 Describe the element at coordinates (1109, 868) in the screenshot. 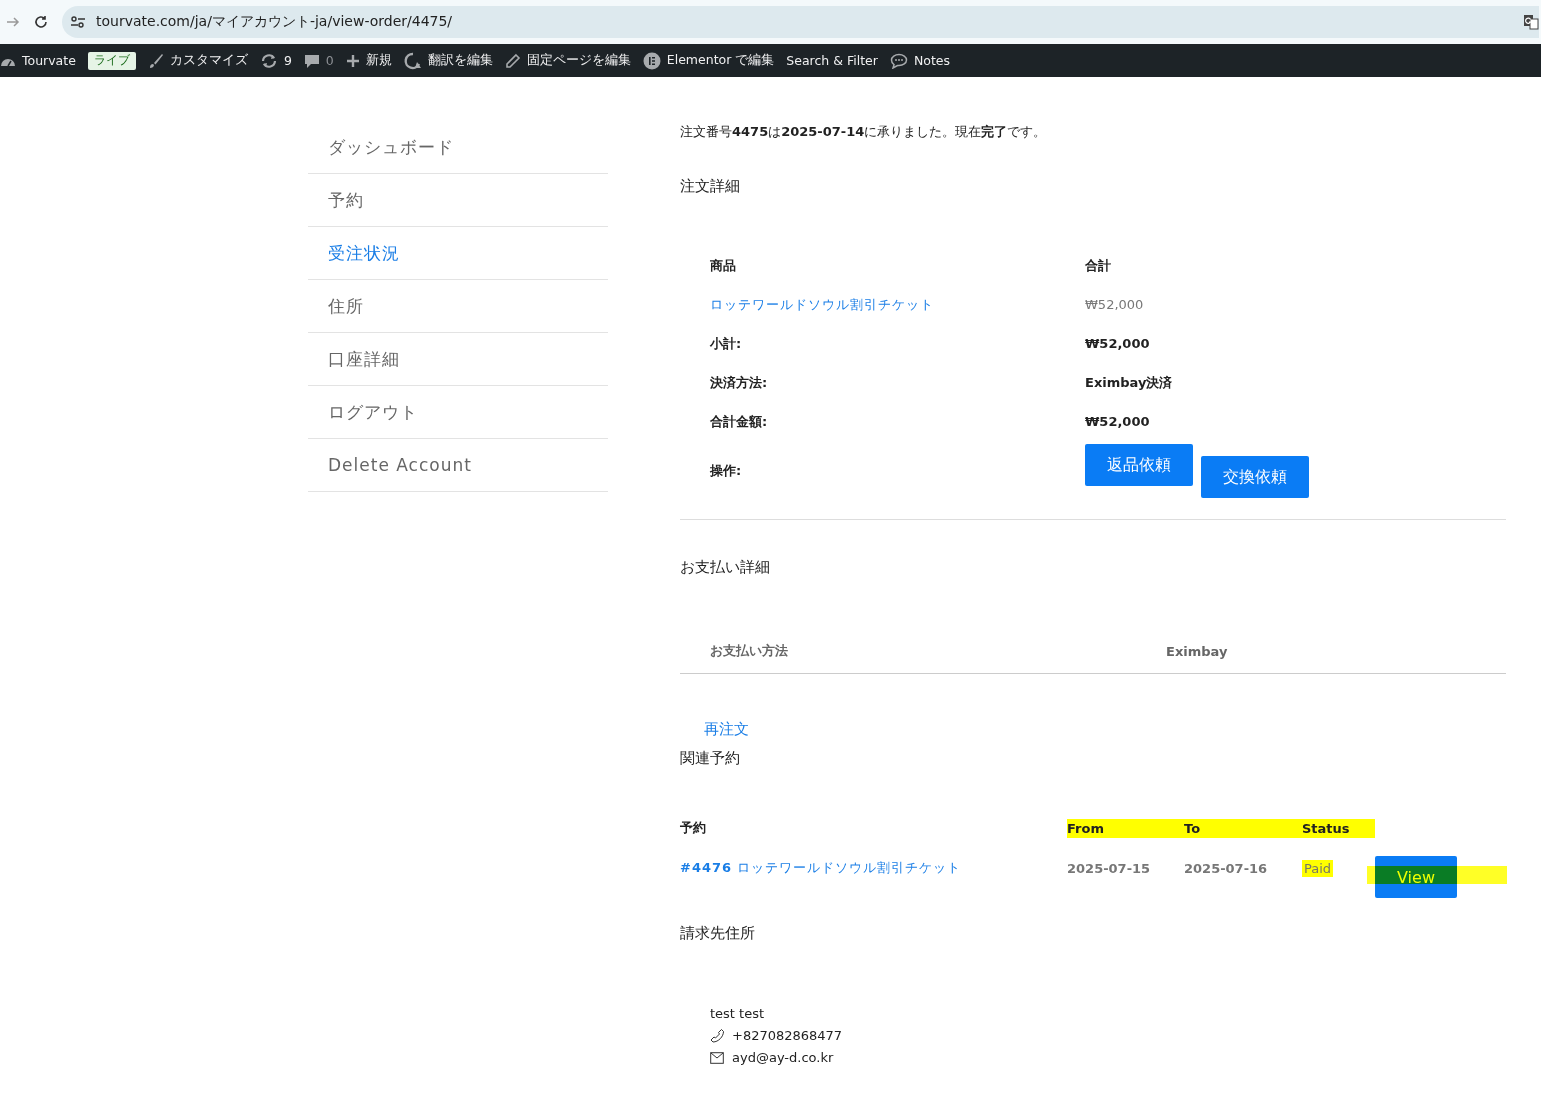

I see `table-cell-text: 2025-07-15` at that location.